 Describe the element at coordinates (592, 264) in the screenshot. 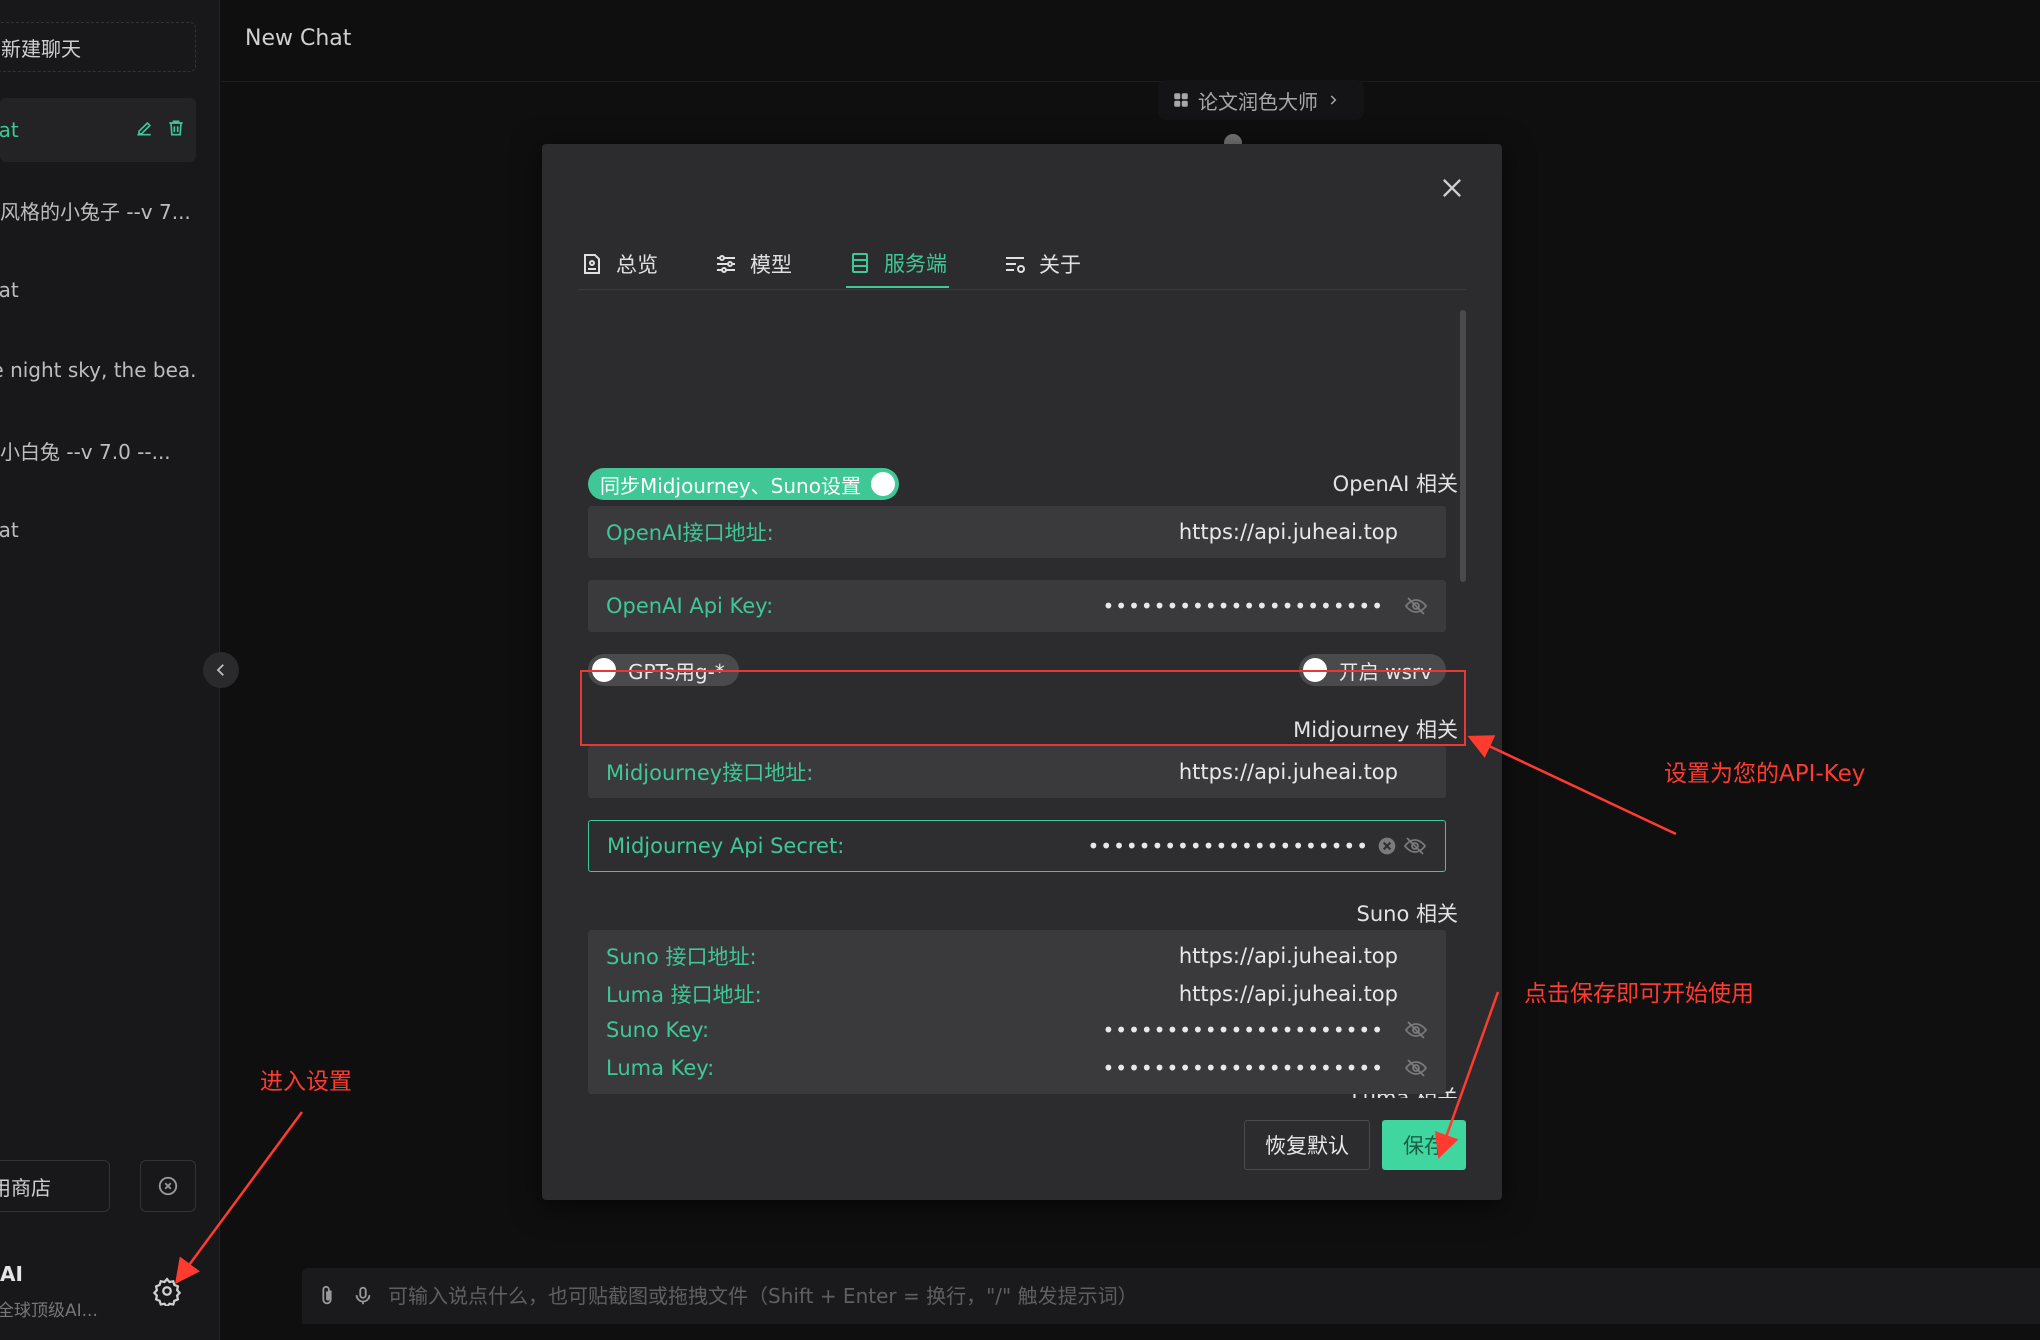

I see `document-icon` at that location.